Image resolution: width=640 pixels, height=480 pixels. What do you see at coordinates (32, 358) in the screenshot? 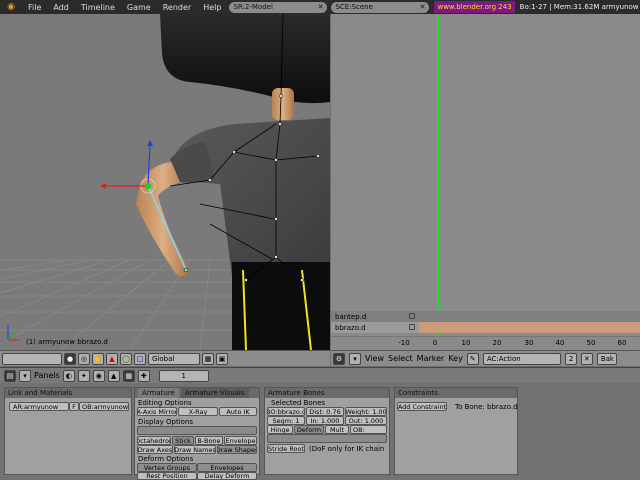
I see `mode-select` at bounding box center [32, 358].